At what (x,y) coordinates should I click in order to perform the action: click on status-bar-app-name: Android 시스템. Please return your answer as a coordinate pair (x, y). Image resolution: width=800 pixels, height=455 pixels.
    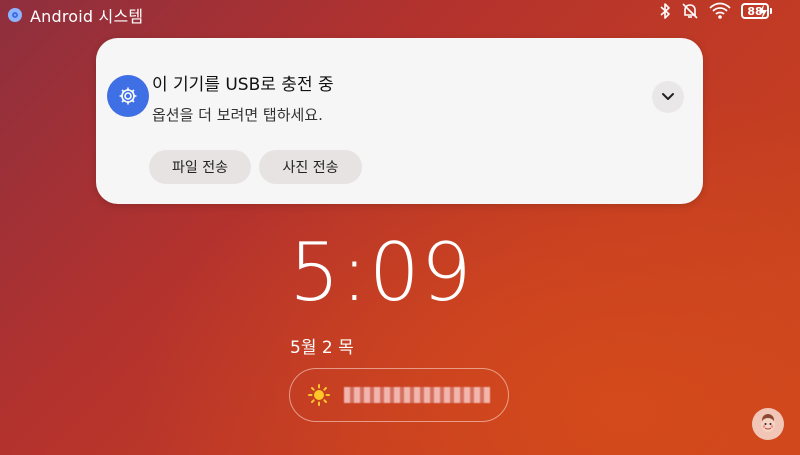
    Looking at the image, I should click on (87, 16).